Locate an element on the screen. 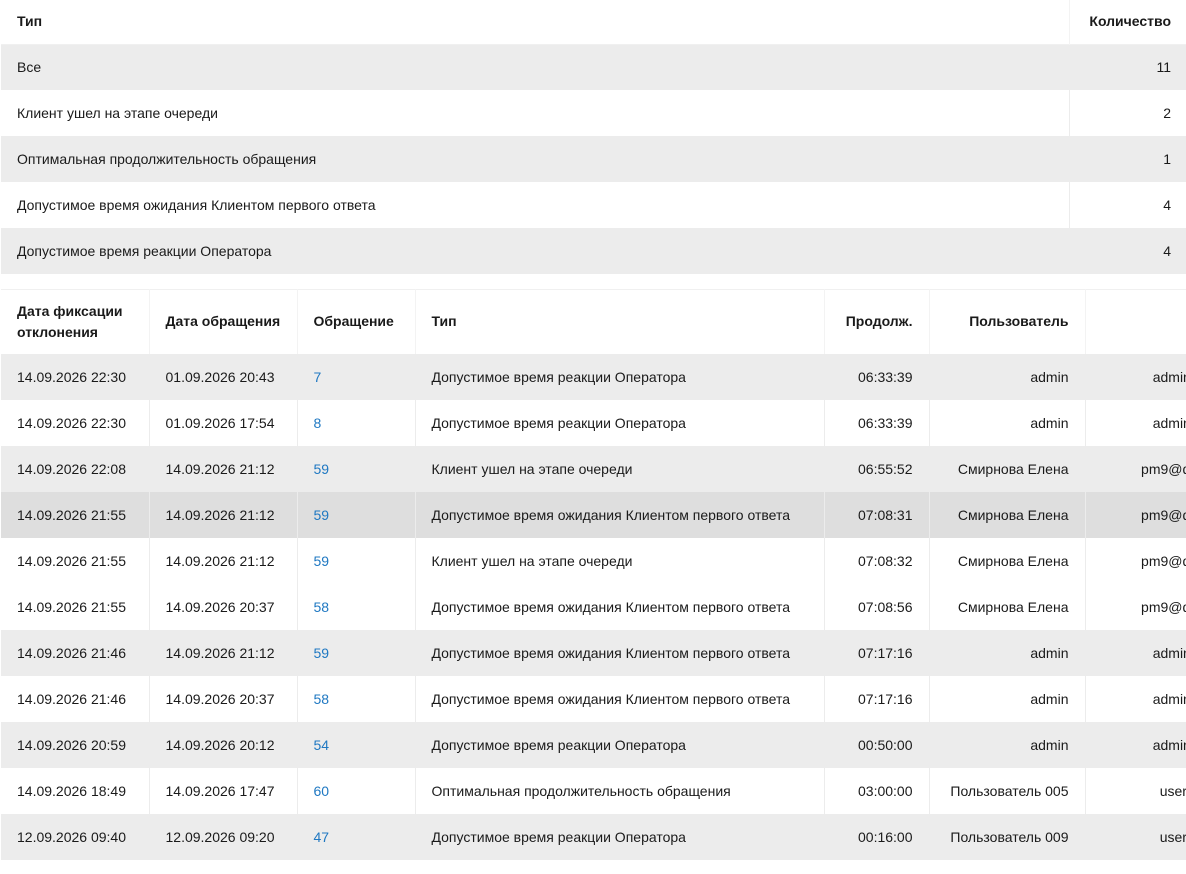 The width and height of the screenshot is (1186, 874). header-type: Тип is located at coordinates (620, 321).